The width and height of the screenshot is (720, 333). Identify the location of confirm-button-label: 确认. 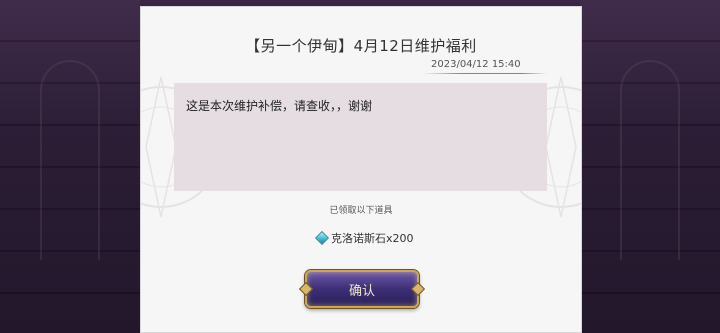
(361, 291).